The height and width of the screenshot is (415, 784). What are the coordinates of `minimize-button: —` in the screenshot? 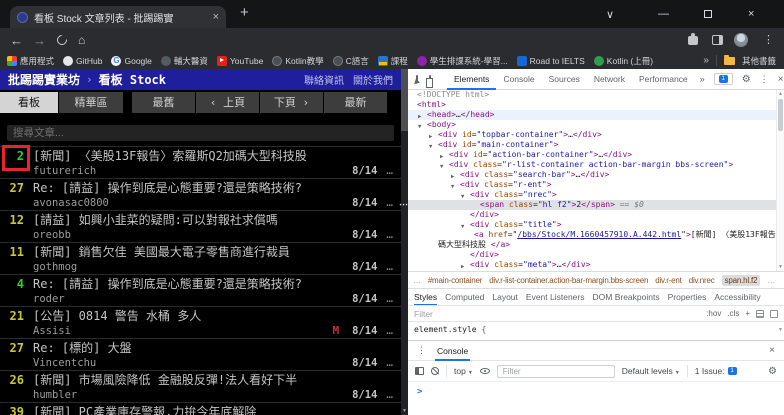 It's located at (663, 14).